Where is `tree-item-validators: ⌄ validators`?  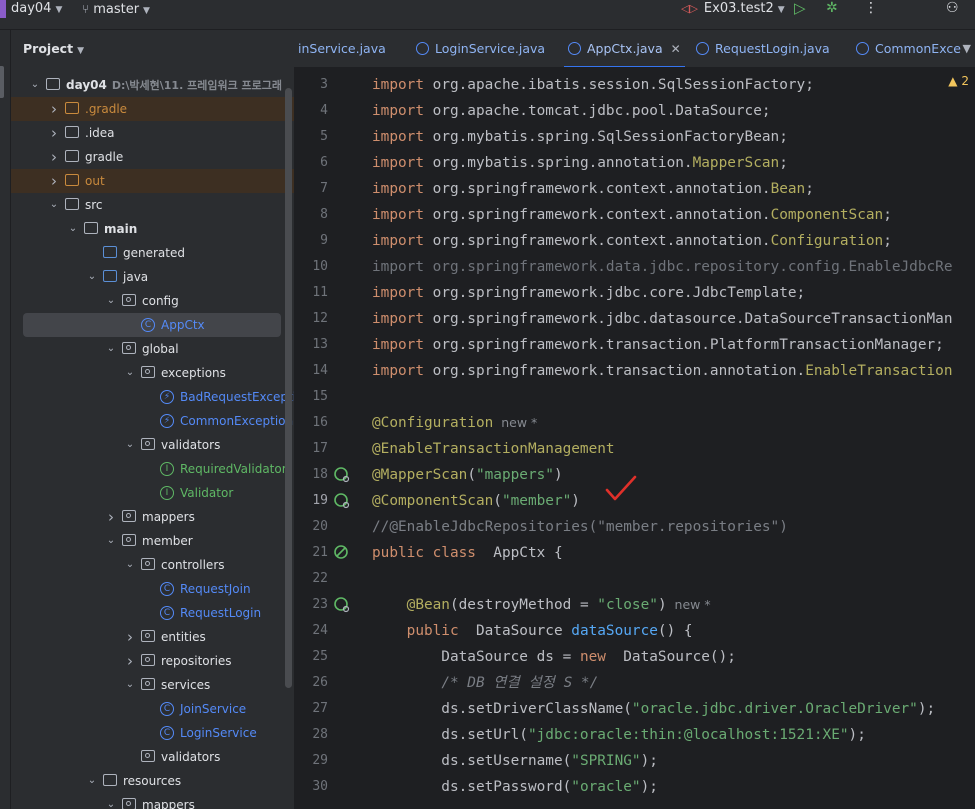 tree-item-validators: ⌄ validators is located at coordinates (152, 445).